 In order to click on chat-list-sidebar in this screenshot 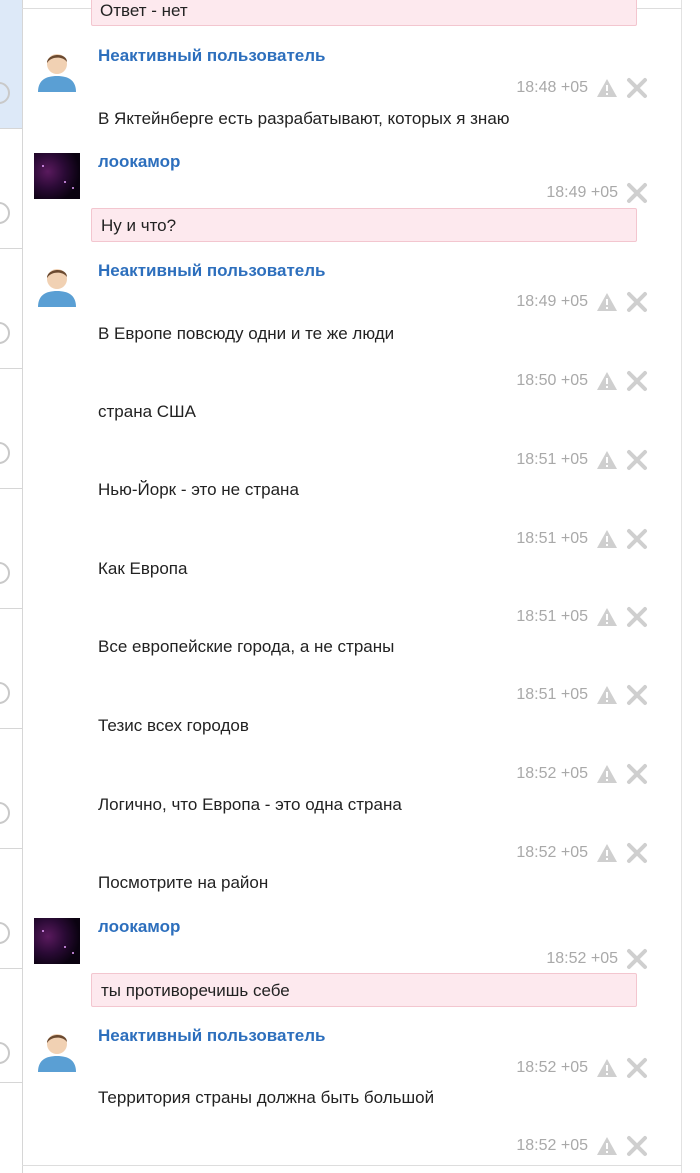, I will do `click(11, 586)`.